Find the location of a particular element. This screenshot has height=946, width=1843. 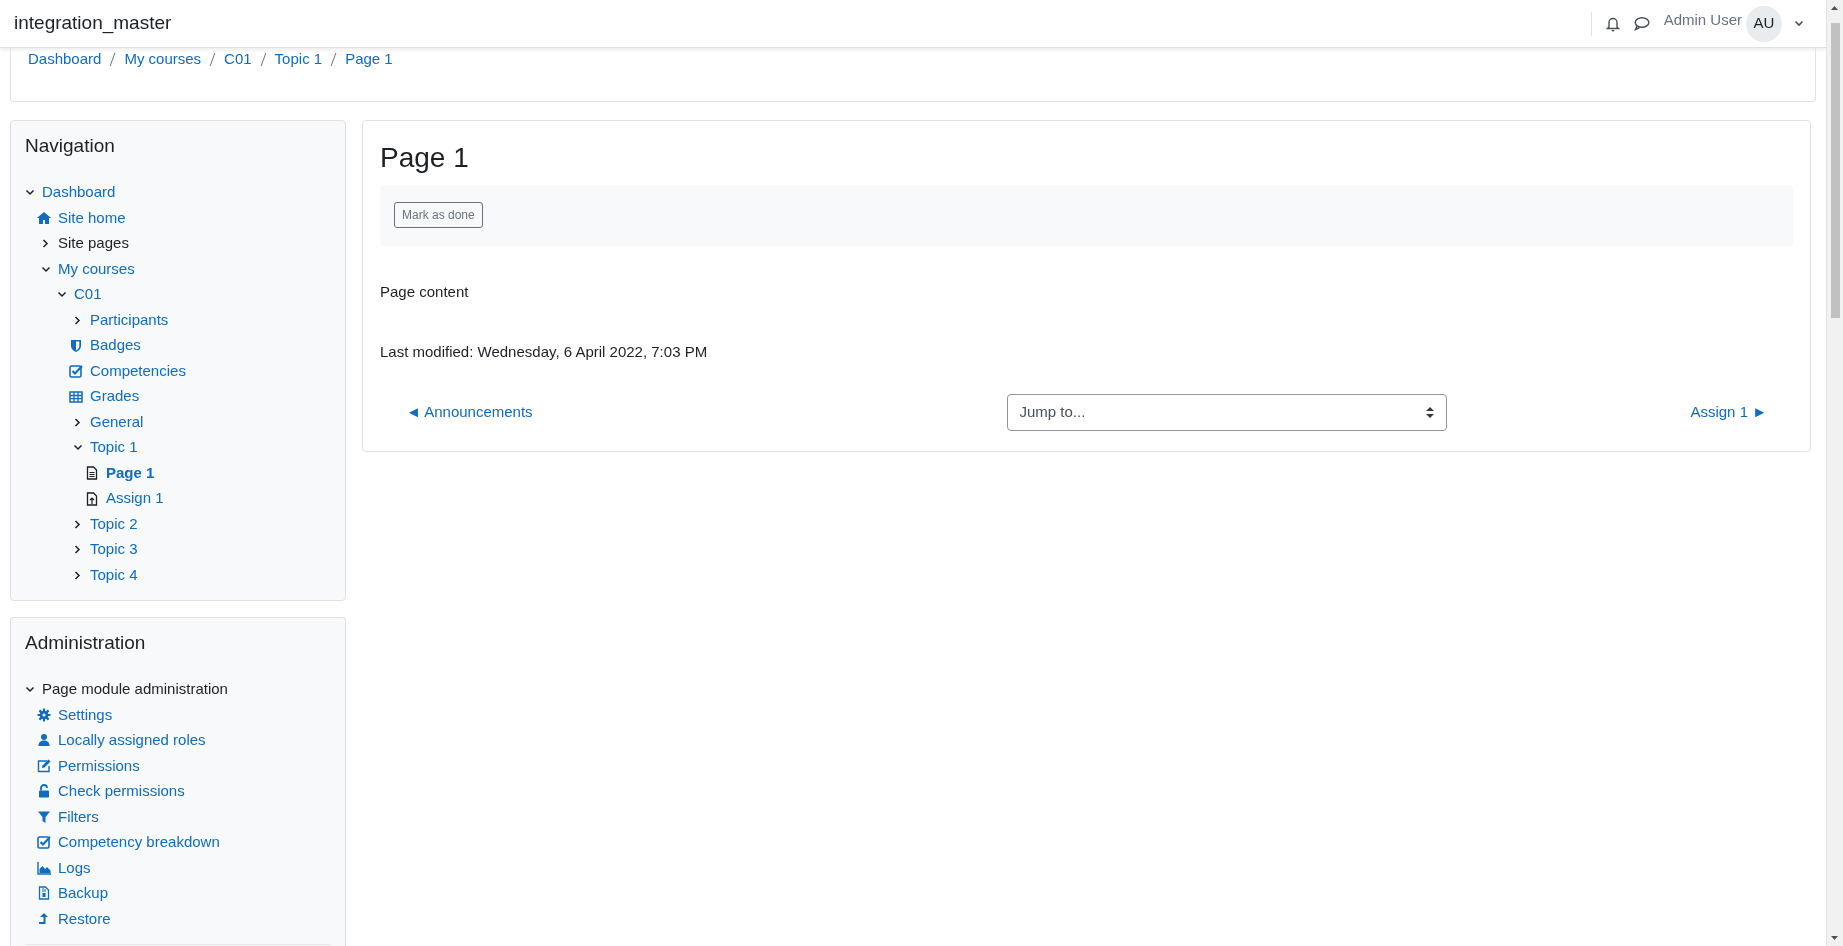

settings-icon is located at coordinates (44, 714).